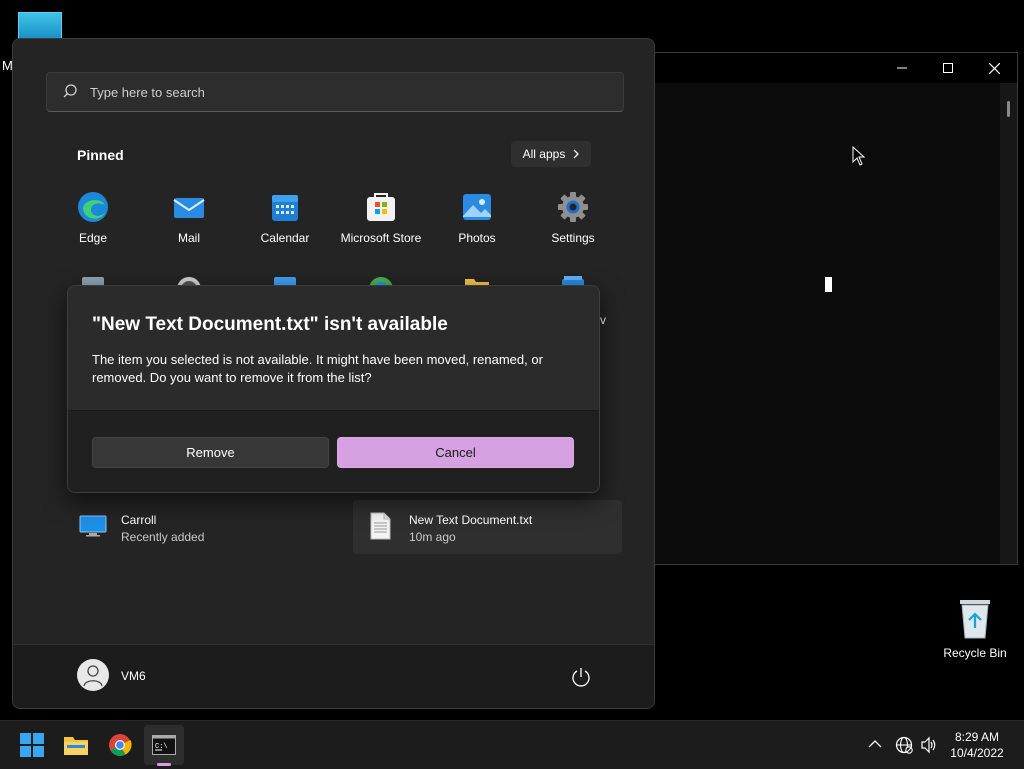 The width and height of the screenshot is (1024, 769). I want to click on app-label: Microsoft Store, so click(381, 238).